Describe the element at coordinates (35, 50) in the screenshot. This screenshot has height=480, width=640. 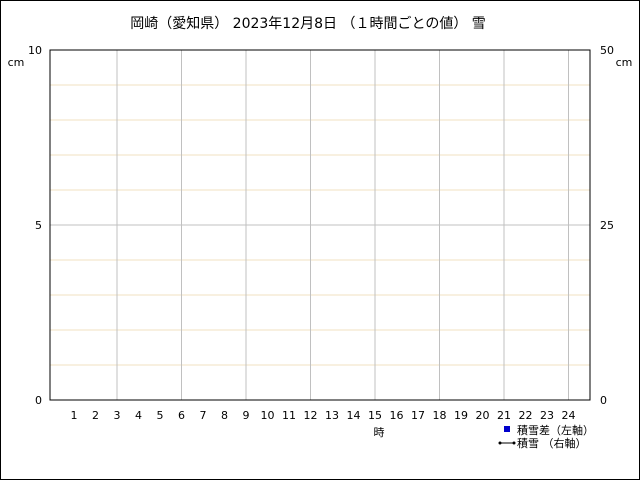
I see `y-left-tick-label: 10` at that location.